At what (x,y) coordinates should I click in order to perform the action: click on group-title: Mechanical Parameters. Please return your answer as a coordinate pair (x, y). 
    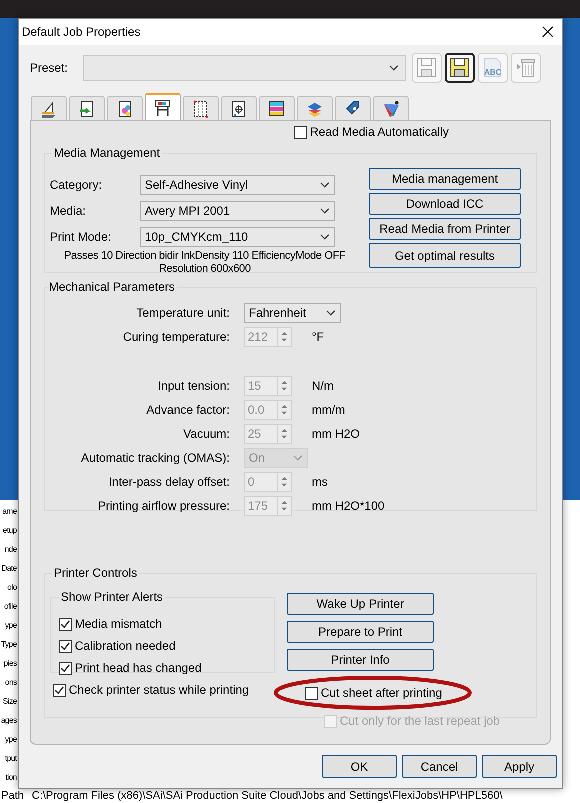
    Looking at the image, I should click on (112, 287).